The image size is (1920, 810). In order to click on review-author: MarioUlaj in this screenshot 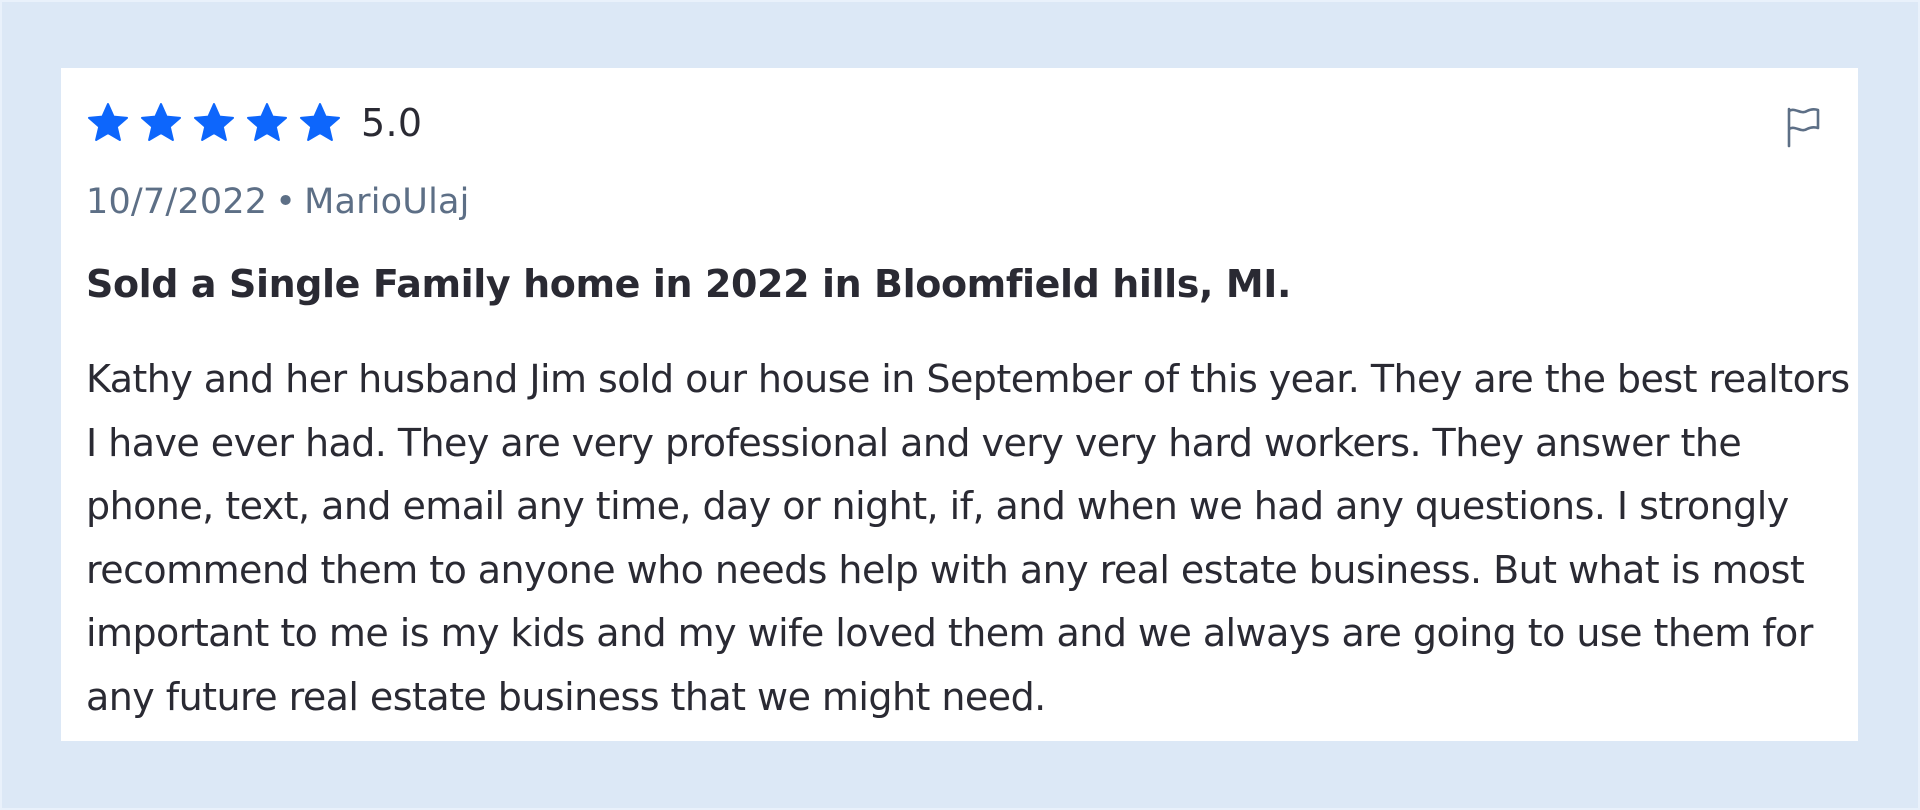, I will do `click(387, 202)`.